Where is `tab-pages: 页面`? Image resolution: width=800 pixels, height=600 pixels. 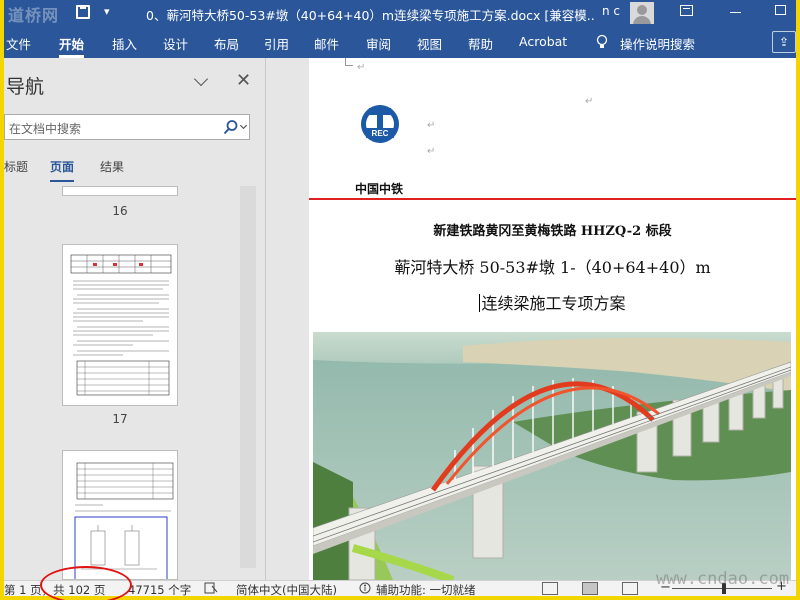 tab-pages: 页面 is located at coordinates (62, 170).